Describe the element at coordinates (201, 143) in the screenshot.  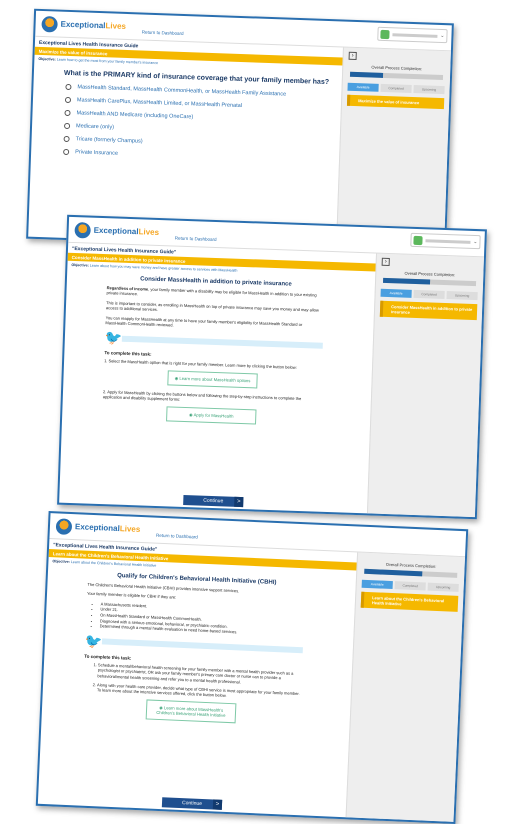
I see `insurance-option: Tricare (formerly Champus)` at that location.